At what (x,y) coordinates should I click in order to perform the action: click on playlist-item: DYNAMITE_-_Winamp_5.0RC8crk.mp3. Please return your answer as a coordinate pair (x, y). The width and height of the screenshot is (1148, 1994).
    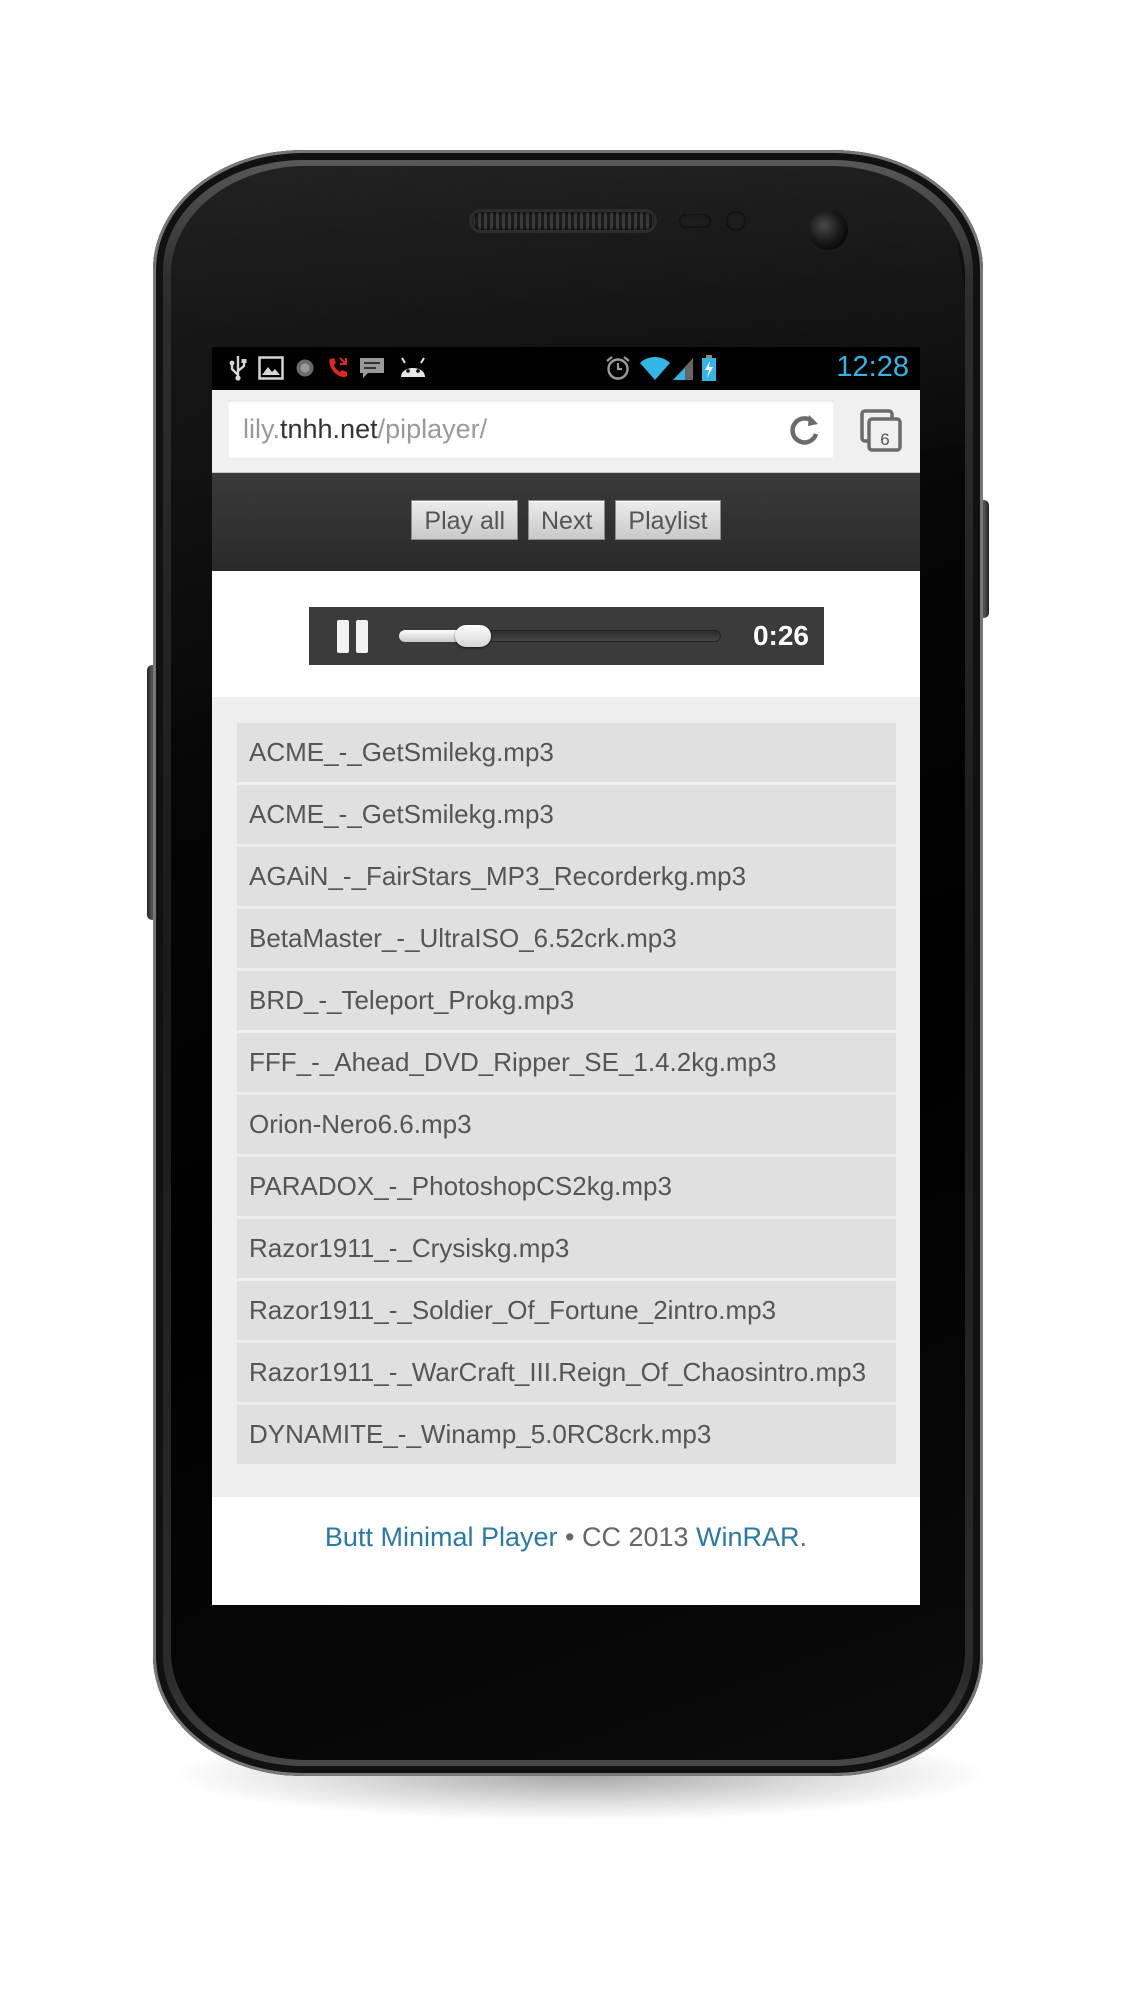
    Looking at the image, I should click on (566, 1434).